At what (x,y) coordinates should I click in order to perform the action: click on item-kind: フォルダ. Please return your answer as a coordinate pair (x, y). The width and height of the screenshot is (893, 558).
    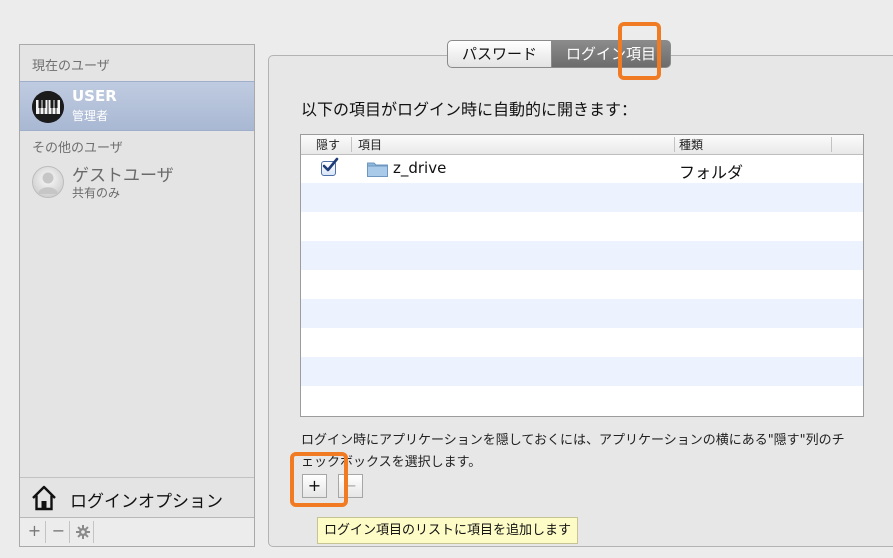
    Looking at the image, I should click on (711, 172).